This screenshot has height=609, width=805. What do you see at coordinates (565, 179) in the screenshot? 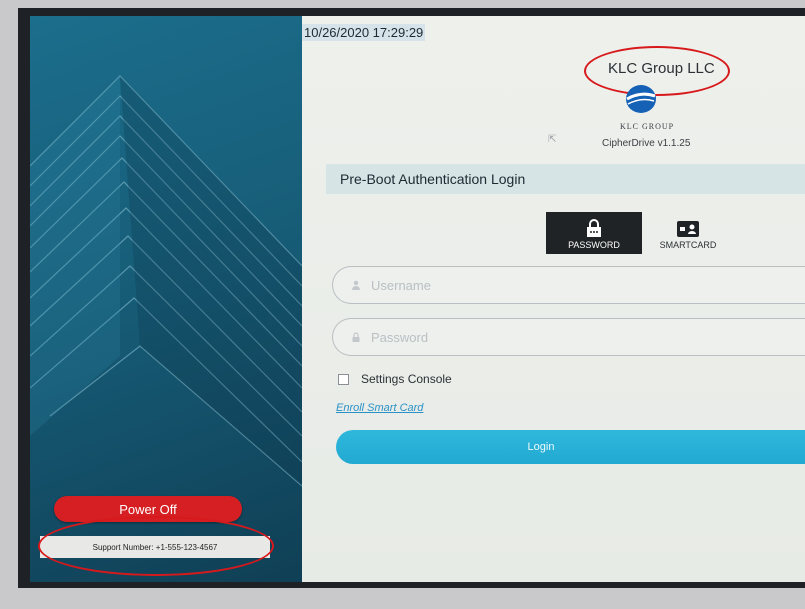
I see `form-title: Pre-Boot Authentication Login` at bounding box center [565, 179].